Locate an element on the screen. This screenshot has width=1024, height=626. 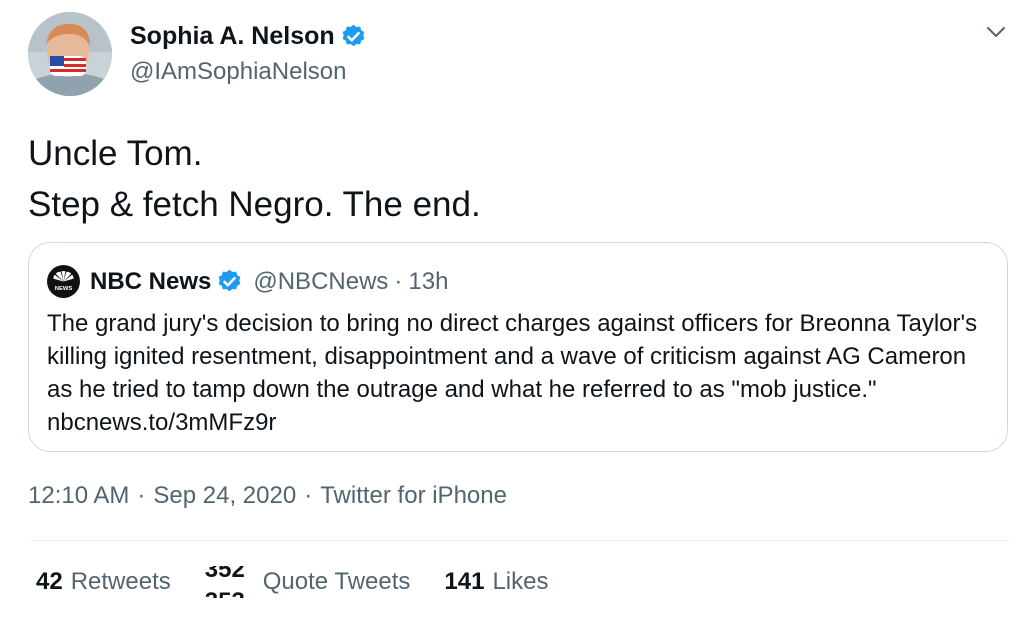
likes-label: Likes is located at coordinates (520, 581).